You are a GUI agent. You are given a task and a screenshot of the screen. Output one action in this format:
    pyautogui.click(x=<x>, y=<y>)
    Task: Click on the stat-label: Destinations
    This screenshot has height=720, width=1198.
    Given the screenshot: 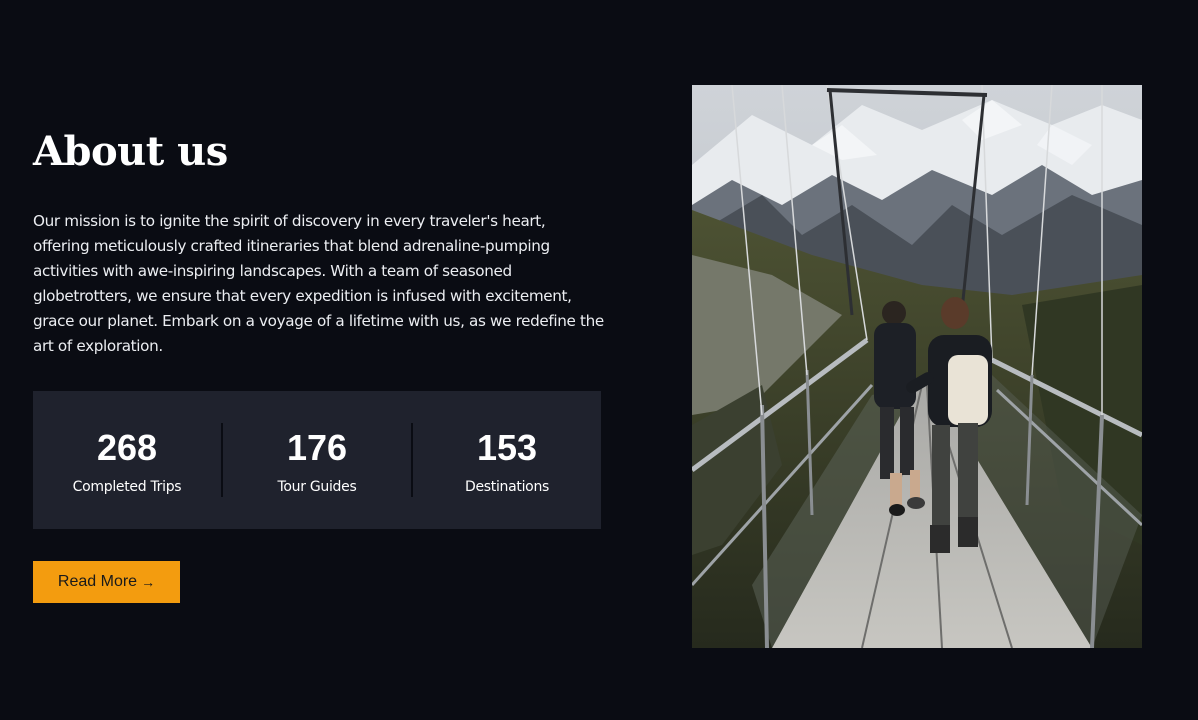 What is the action you would take?
    pyautogui.click(x=507, y=487)
    